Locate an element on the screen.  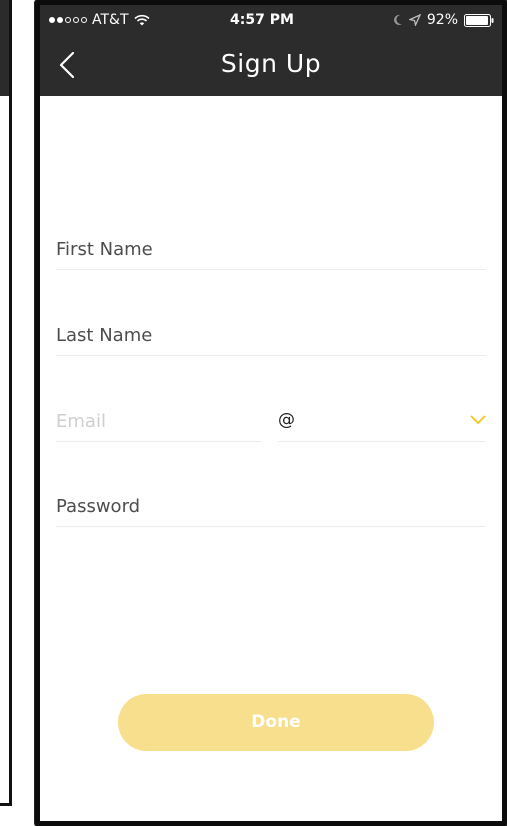
navigation-bar: Sign Up is located at coordinates (271, 65).